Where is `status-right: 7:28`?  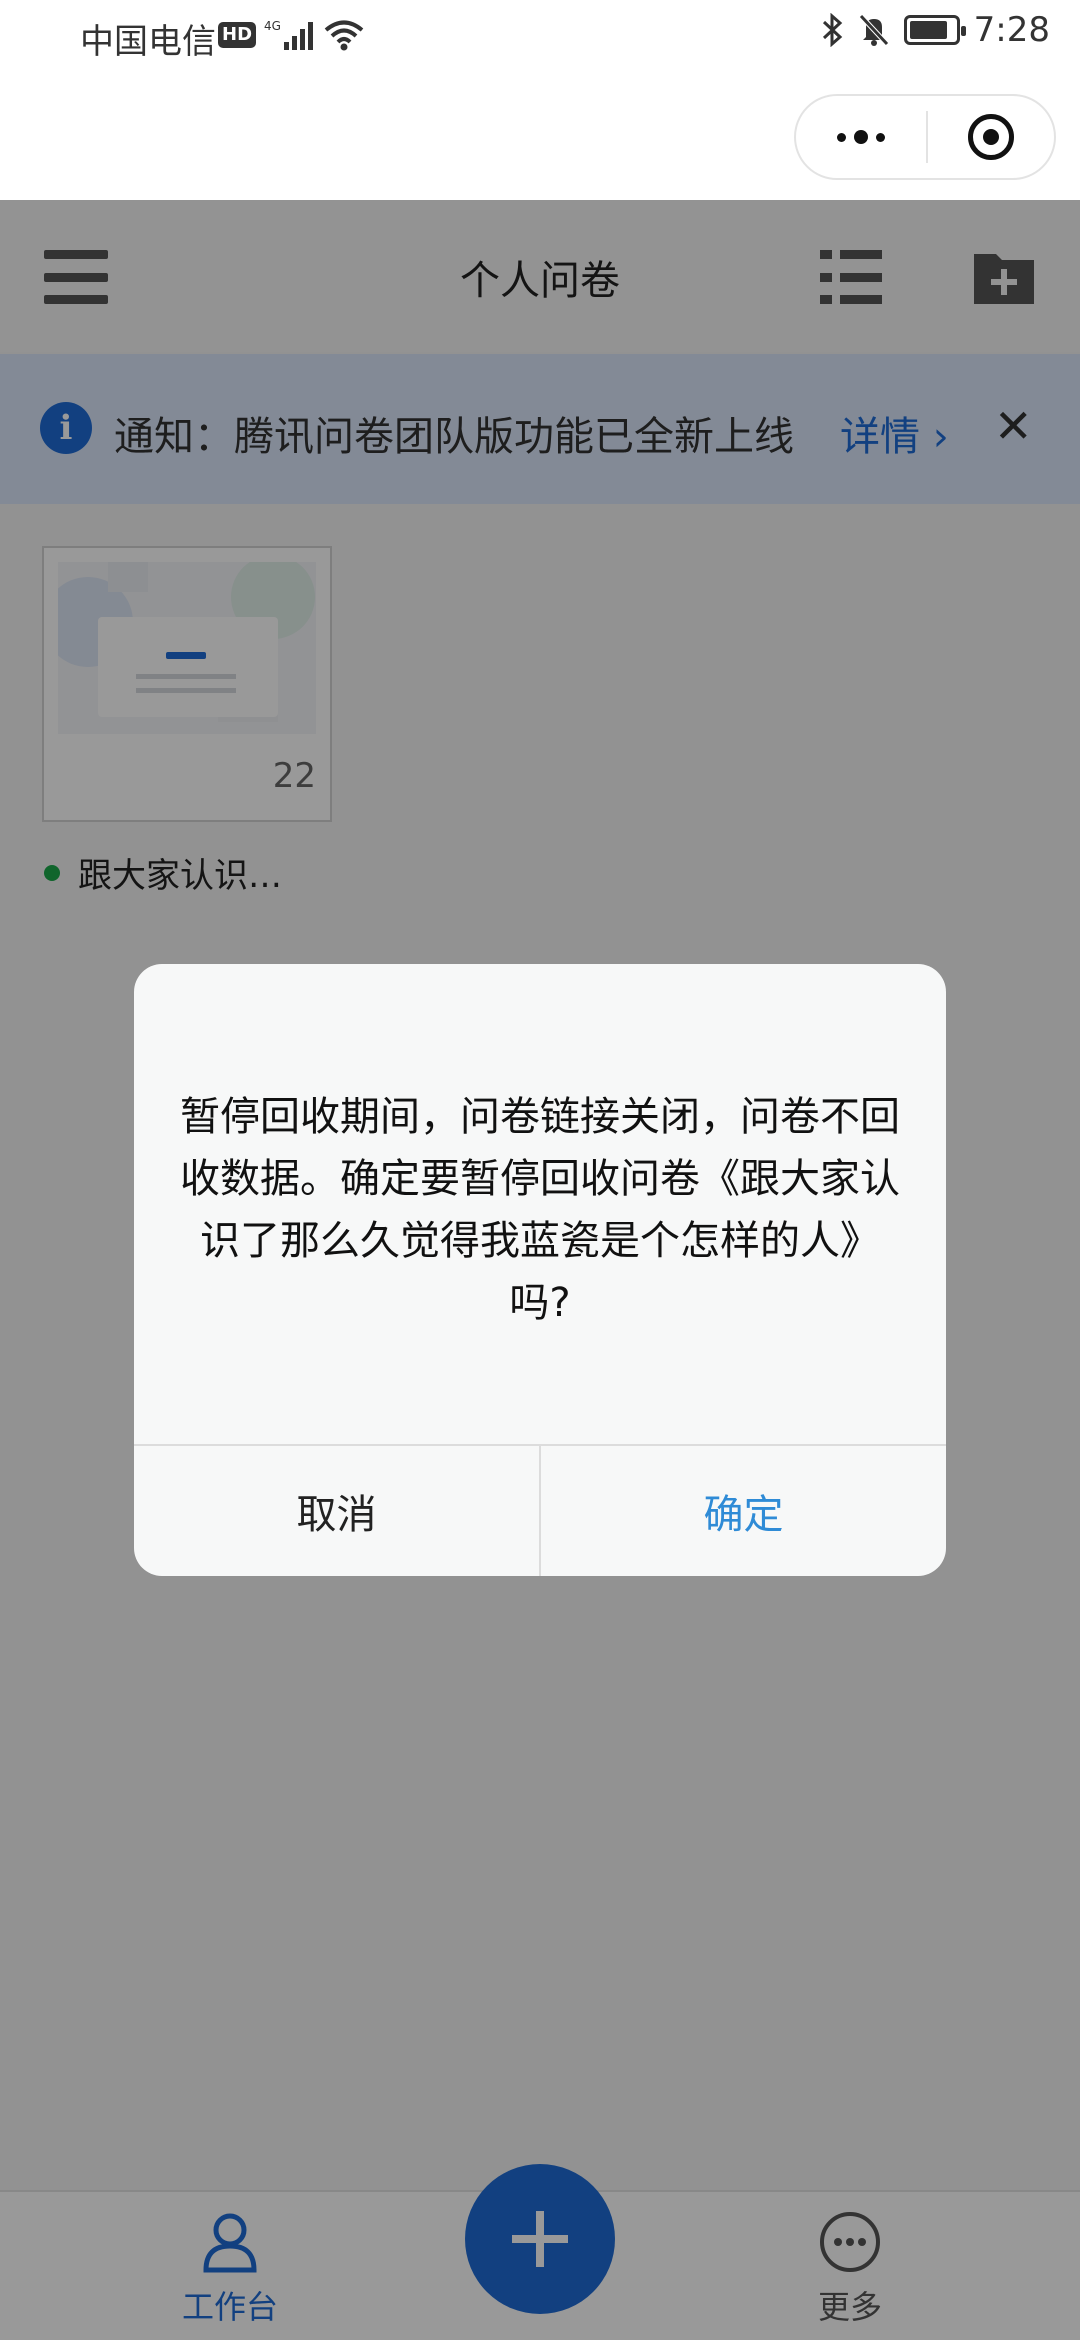 status-right: 7:28 is located at coordinates (935, 30).